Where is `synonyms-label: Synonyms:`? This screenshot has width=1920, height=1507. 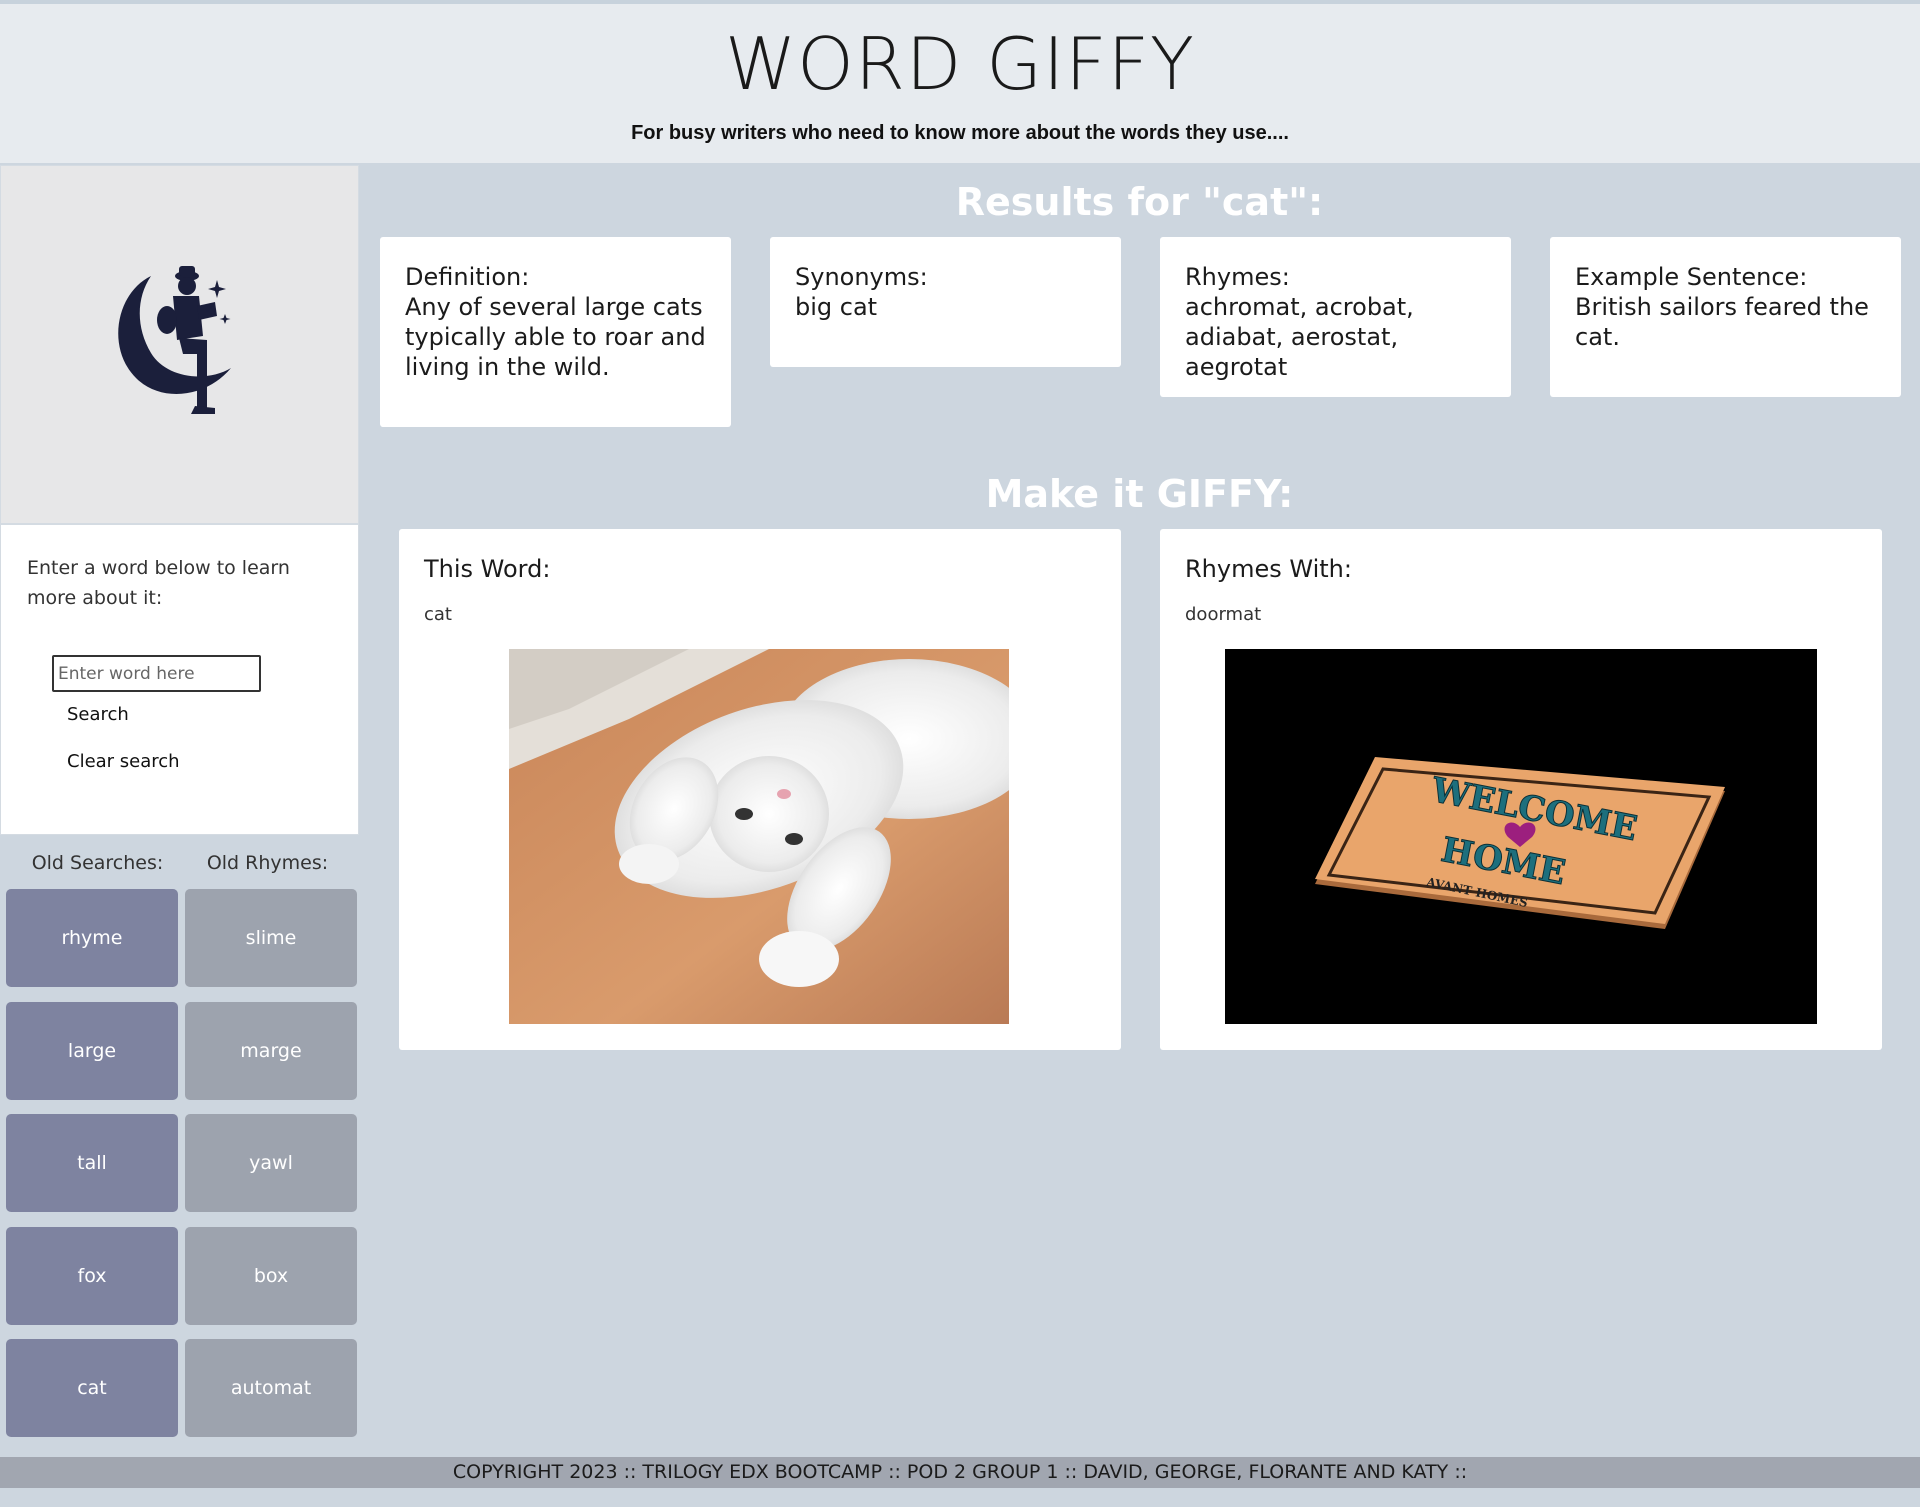
synonyms-label: Synonyms: is located at coordinates (861, 277).